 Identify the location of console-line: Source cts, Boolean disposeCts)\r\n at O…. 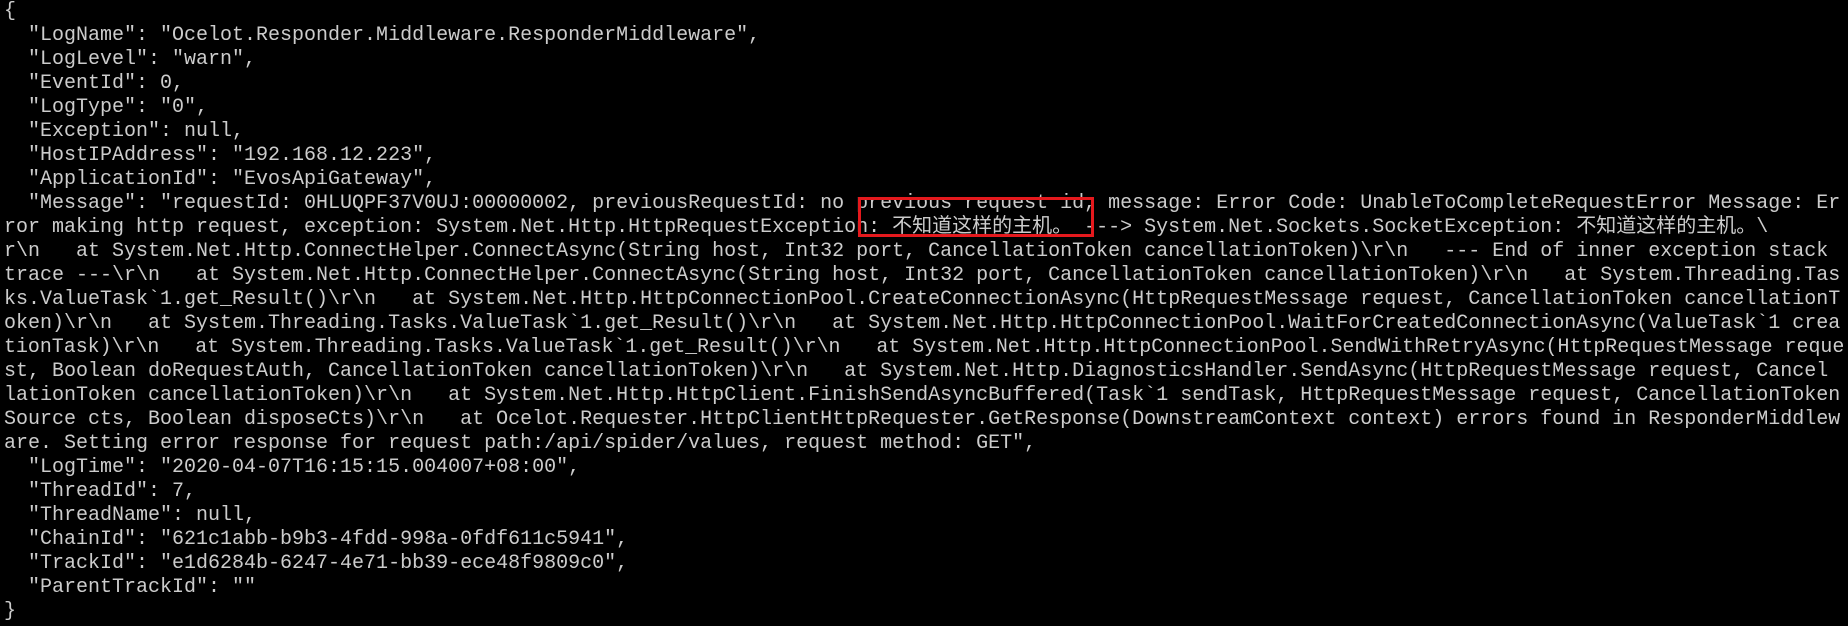
(922, 419).